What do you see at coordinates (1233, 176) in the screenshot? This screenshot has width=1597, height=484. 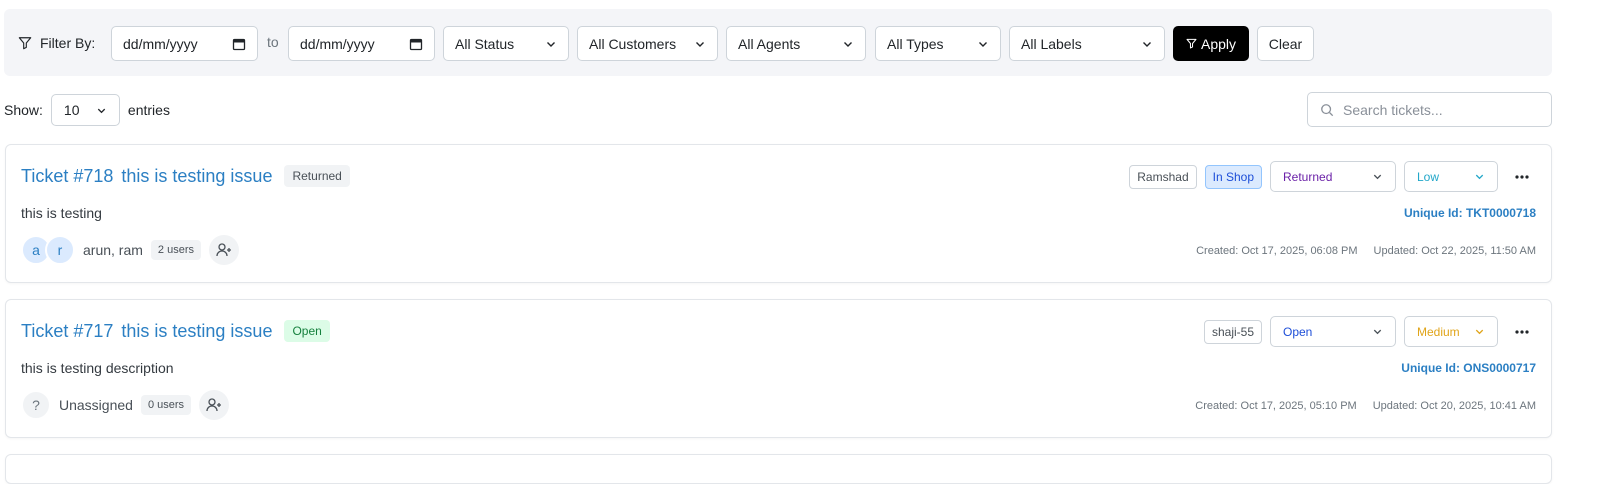 I see `location-tag: In Shop` at bounding box center [1233, 176].